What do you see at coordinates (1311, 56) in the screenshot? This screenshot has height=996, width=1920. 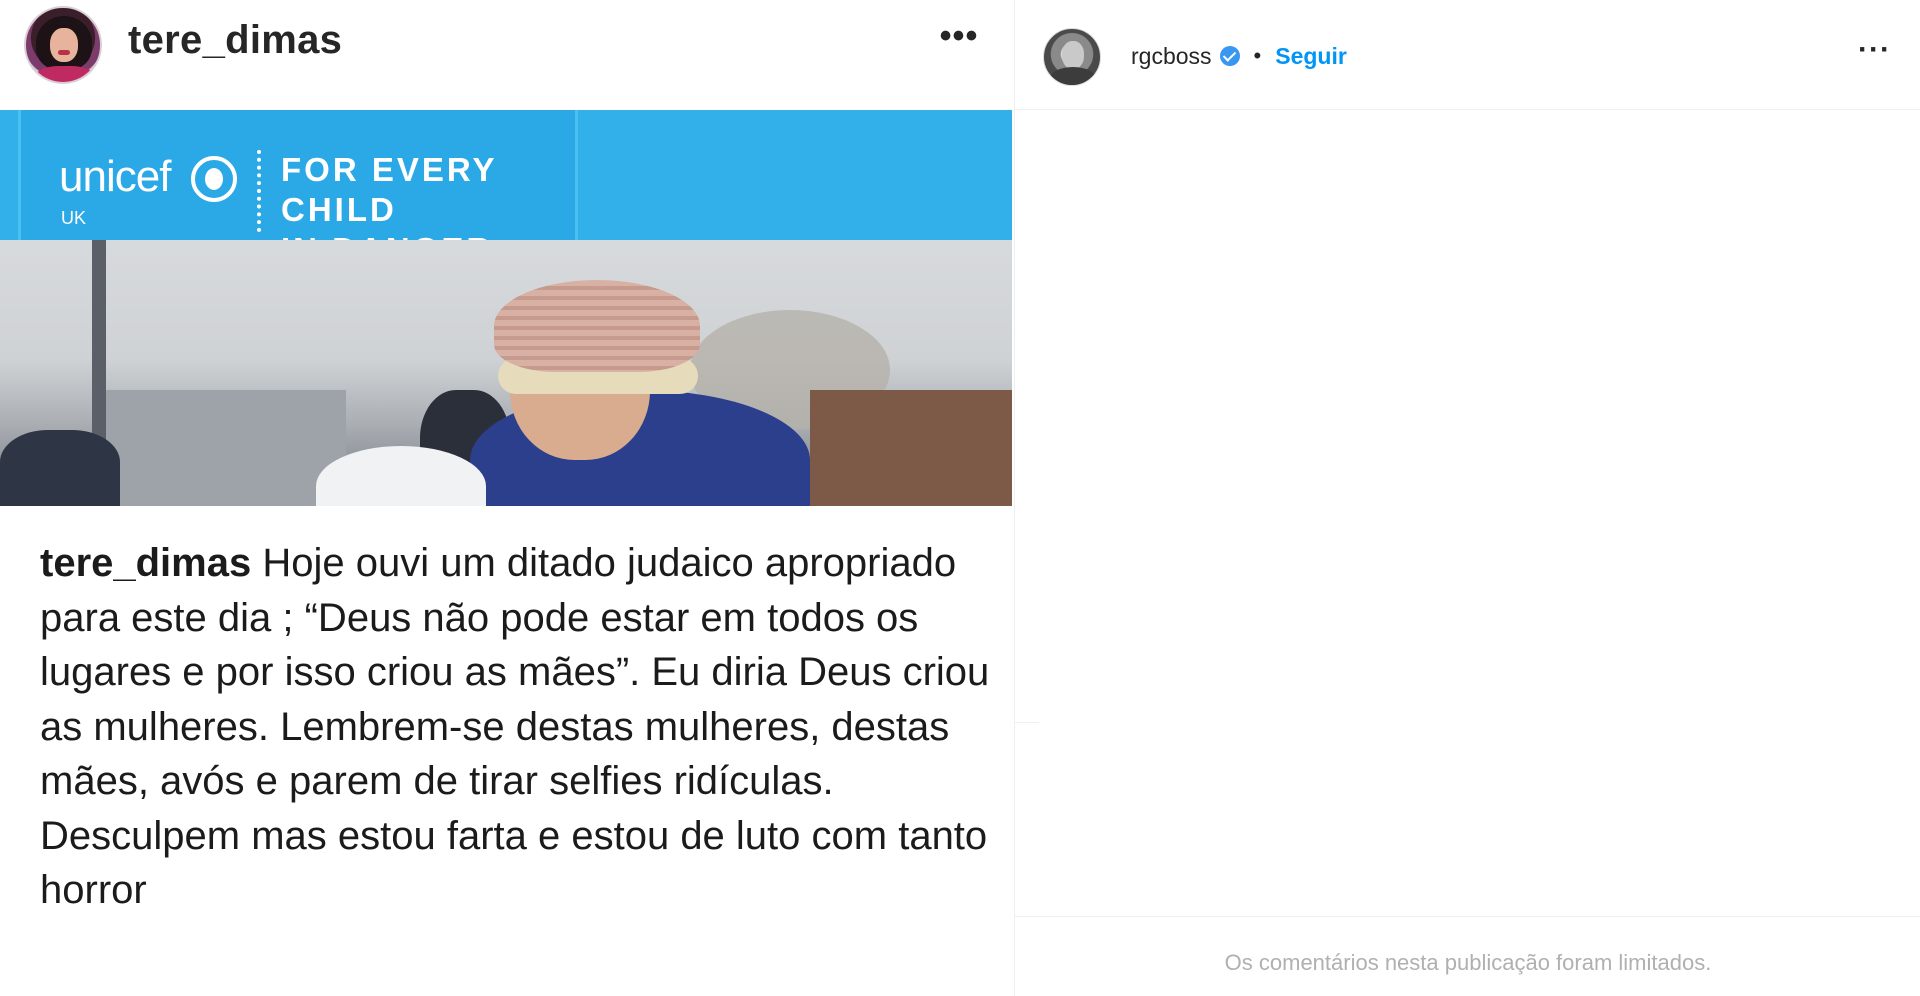 I see `follow-button: Seguir` at bounding box center [1311, 56].